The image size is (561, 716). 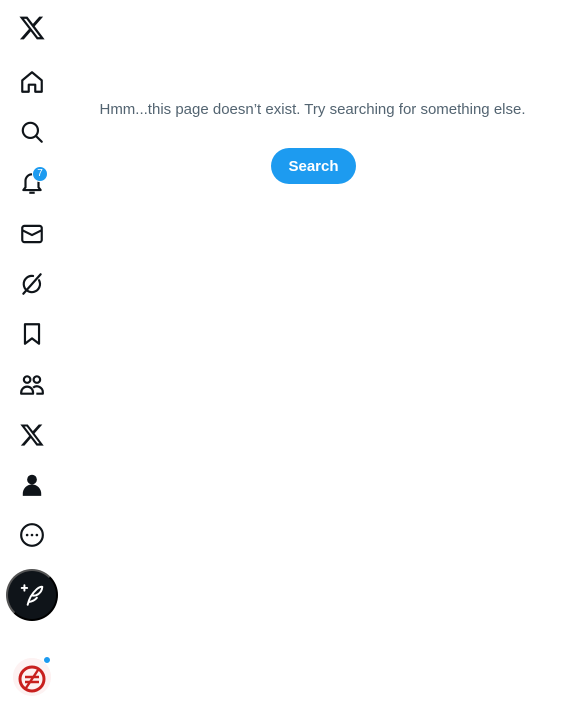 I want to click on bookmark-icon, so click(x=32, y=334).